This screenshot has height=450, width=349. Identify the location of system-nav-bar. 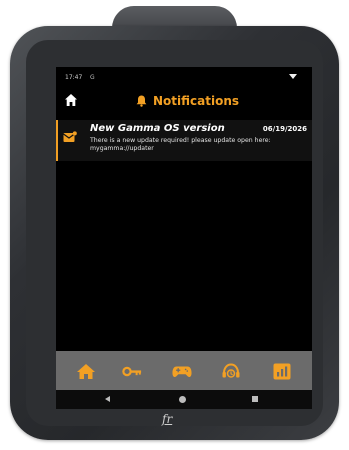
(184, 399).